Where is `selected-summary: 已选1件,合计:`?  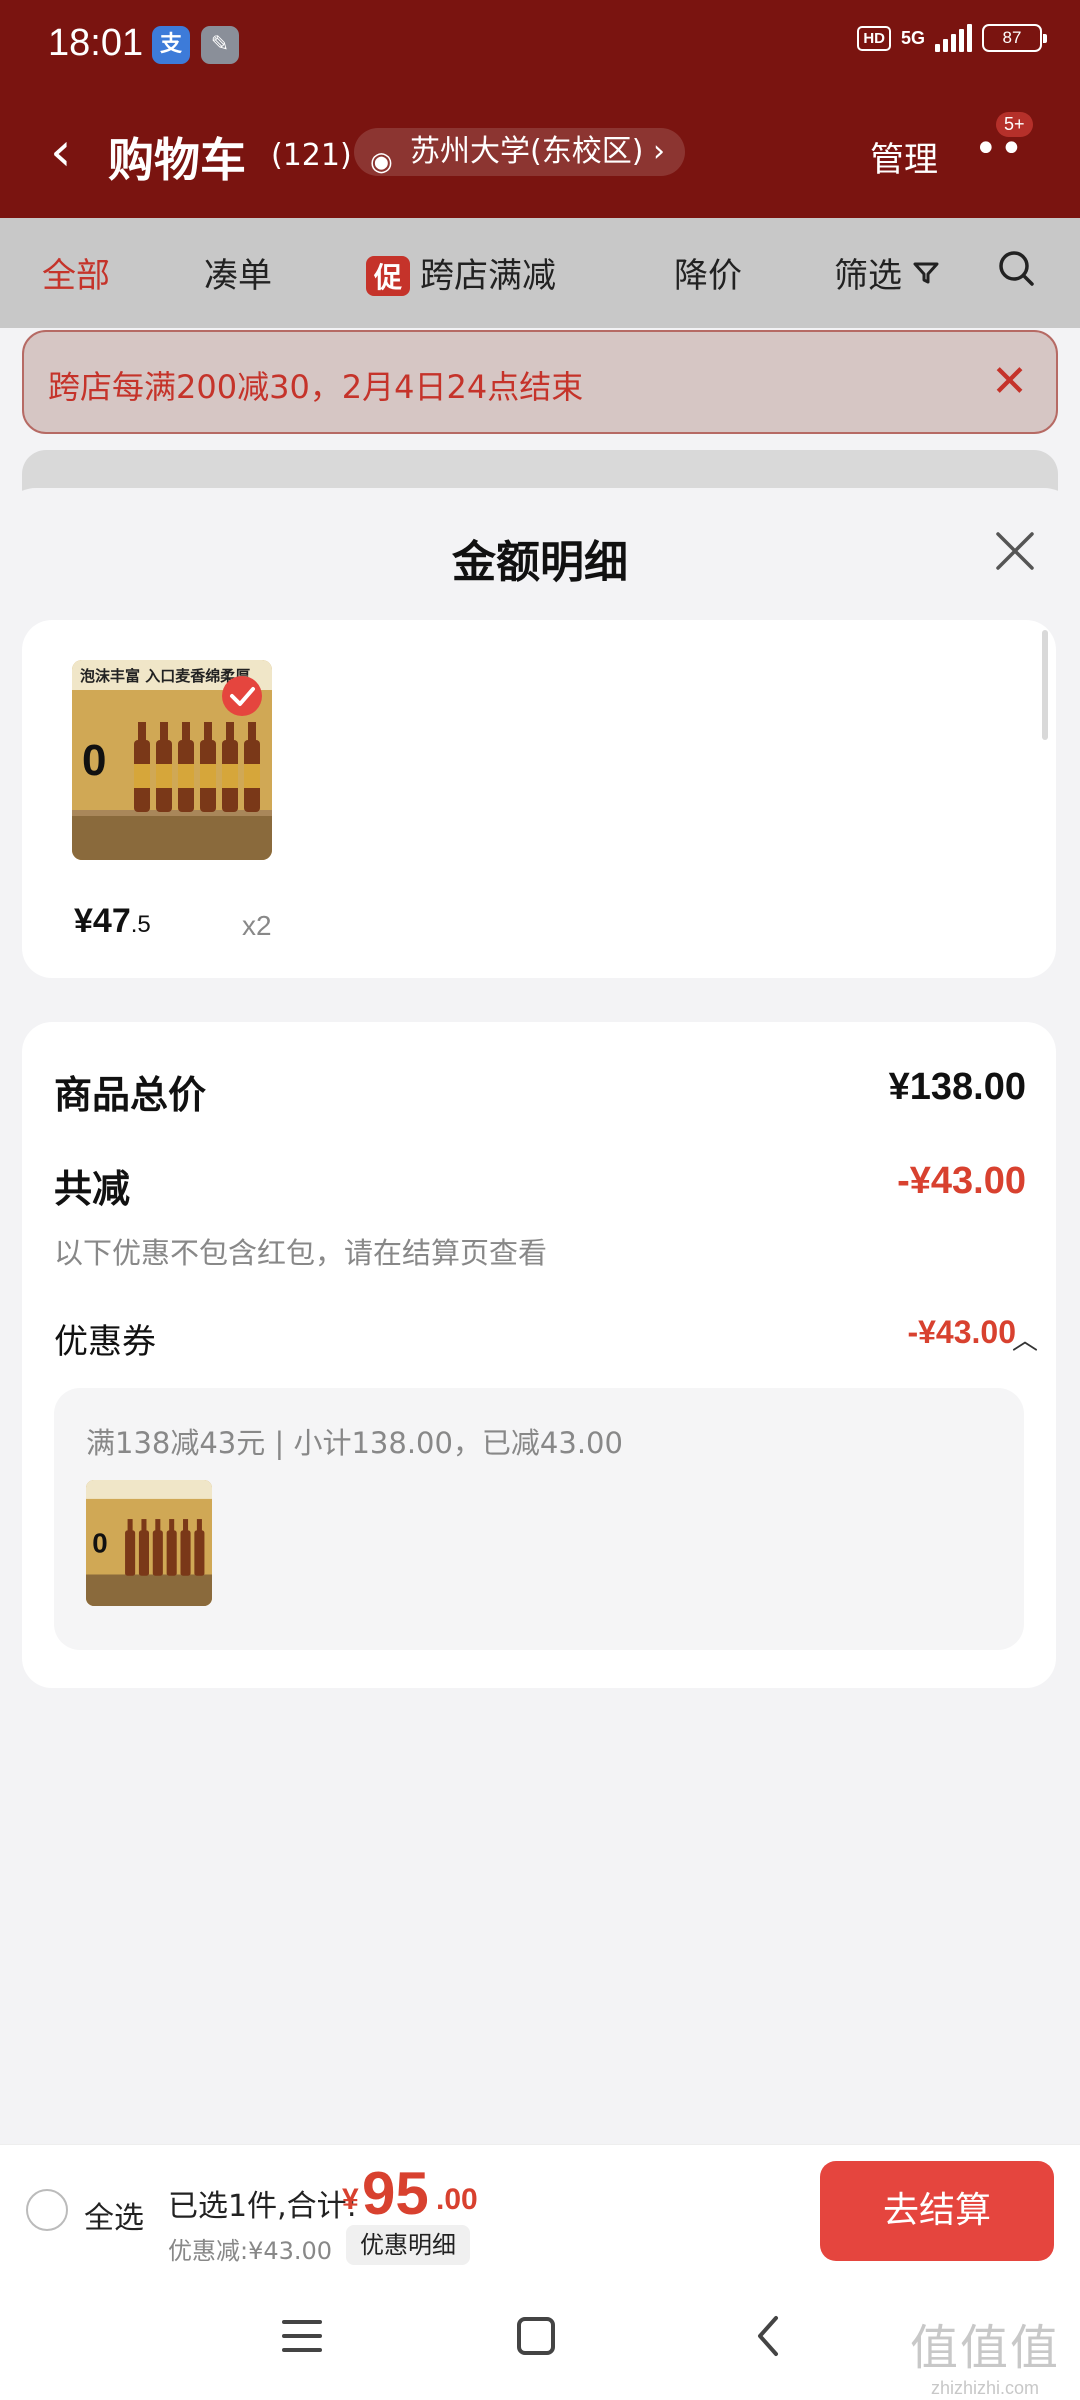 selected-summary: 已选1件,合计: is located at coordinates (262, 2206).